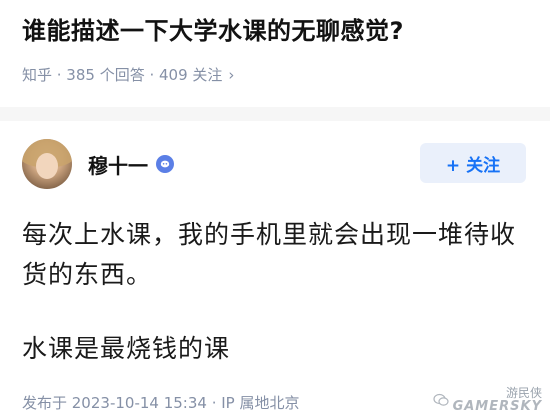  I want to click on wechat-icon, so click(440, 399).